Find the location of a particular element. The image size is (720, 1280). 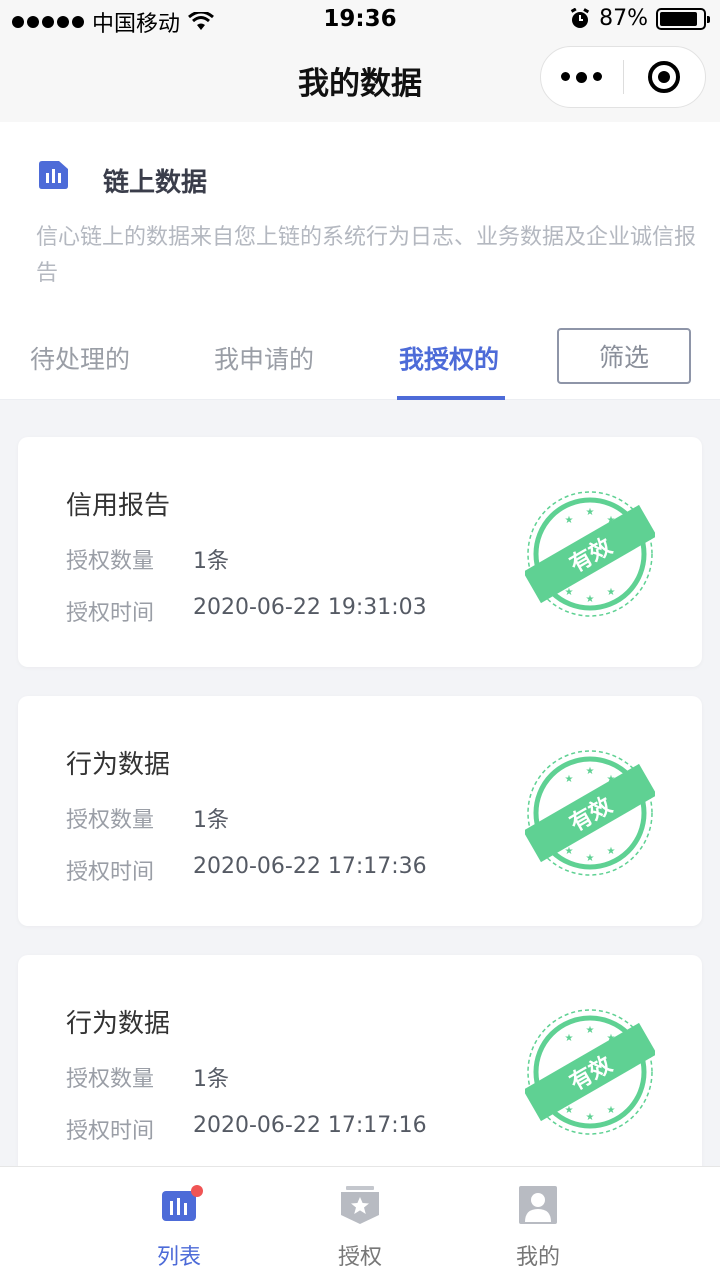

tab-applied: 我申请的 is located at coordinates (264, 358).